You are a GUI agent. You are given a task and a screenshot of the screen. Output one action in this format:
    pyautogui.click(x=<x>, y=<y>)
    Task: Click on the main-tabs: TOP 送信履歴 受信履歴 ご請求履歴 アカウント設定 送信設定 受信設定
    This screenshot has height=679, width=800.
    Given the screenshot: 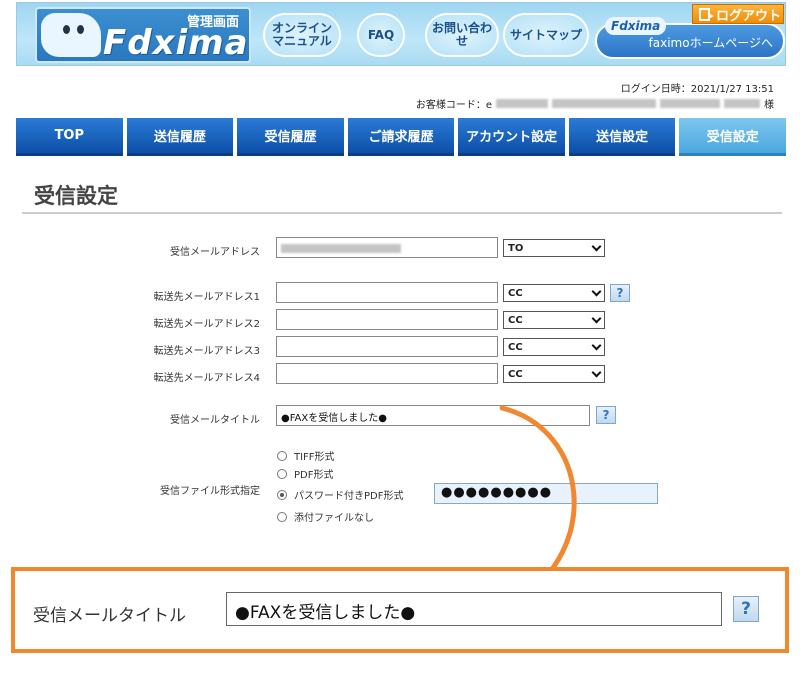 What is the action you would take?
    pyautogui.click(x=401, y=137)
    